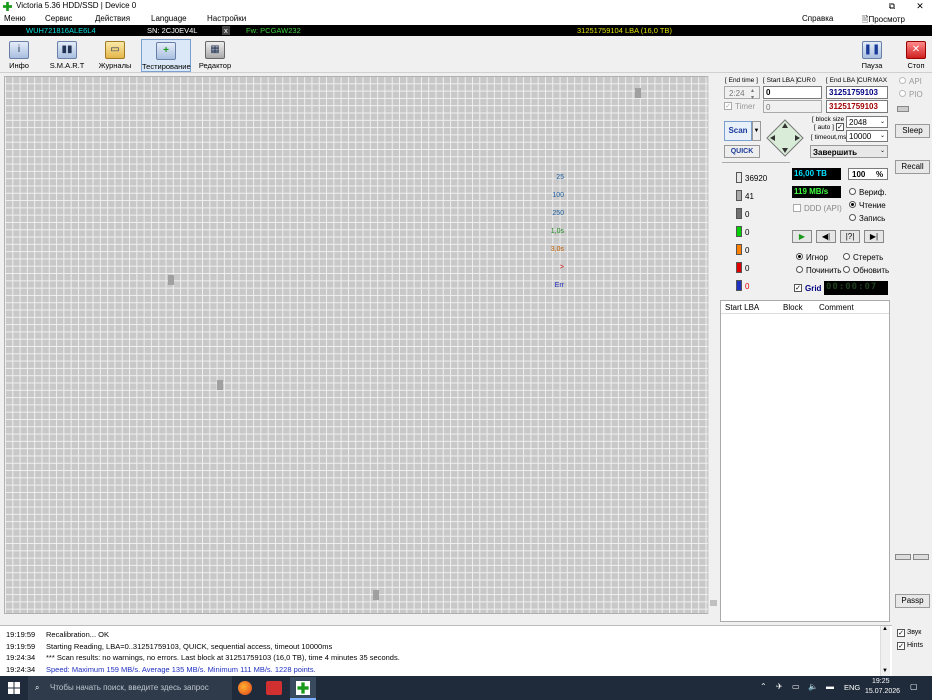 Image resolution: width=932 pixels, height=700 pixels. I want to click on pio-radio, so click(902, 93).